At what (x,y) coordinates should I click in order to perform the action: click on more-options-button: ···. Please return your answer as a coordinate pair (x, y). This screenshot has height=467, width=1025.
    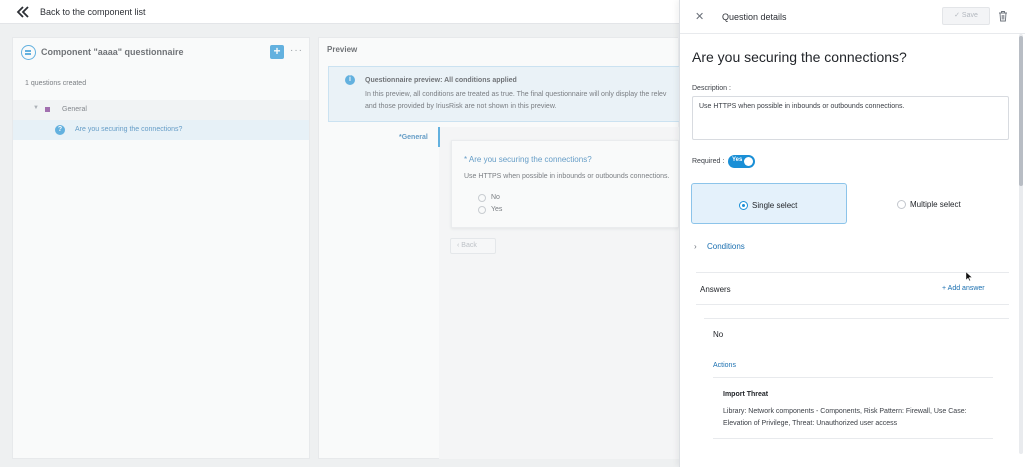
    Looking at the image, I should click on (296, 50).